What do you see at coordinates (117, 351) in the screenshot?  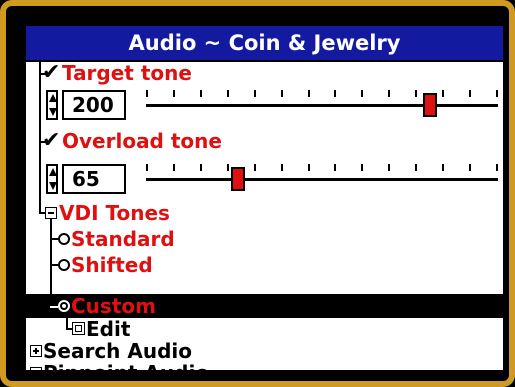 I see `search-audio-label: Search Audio` at bounding box center [117, 351].